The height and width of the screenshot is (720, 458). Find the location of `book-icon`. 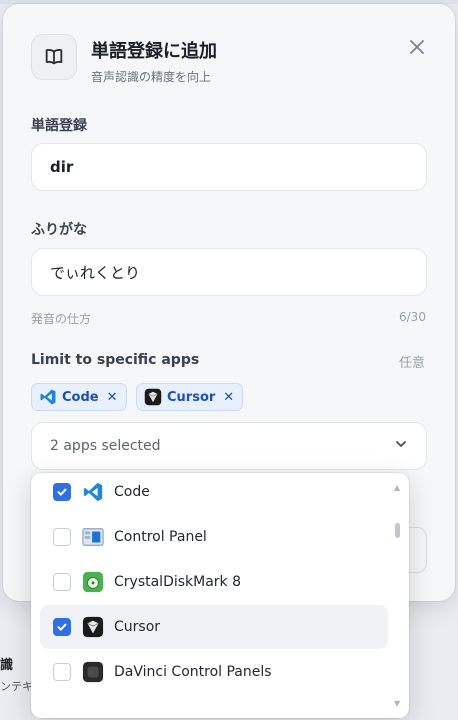

book-icon is located at coordinates (54, 57).